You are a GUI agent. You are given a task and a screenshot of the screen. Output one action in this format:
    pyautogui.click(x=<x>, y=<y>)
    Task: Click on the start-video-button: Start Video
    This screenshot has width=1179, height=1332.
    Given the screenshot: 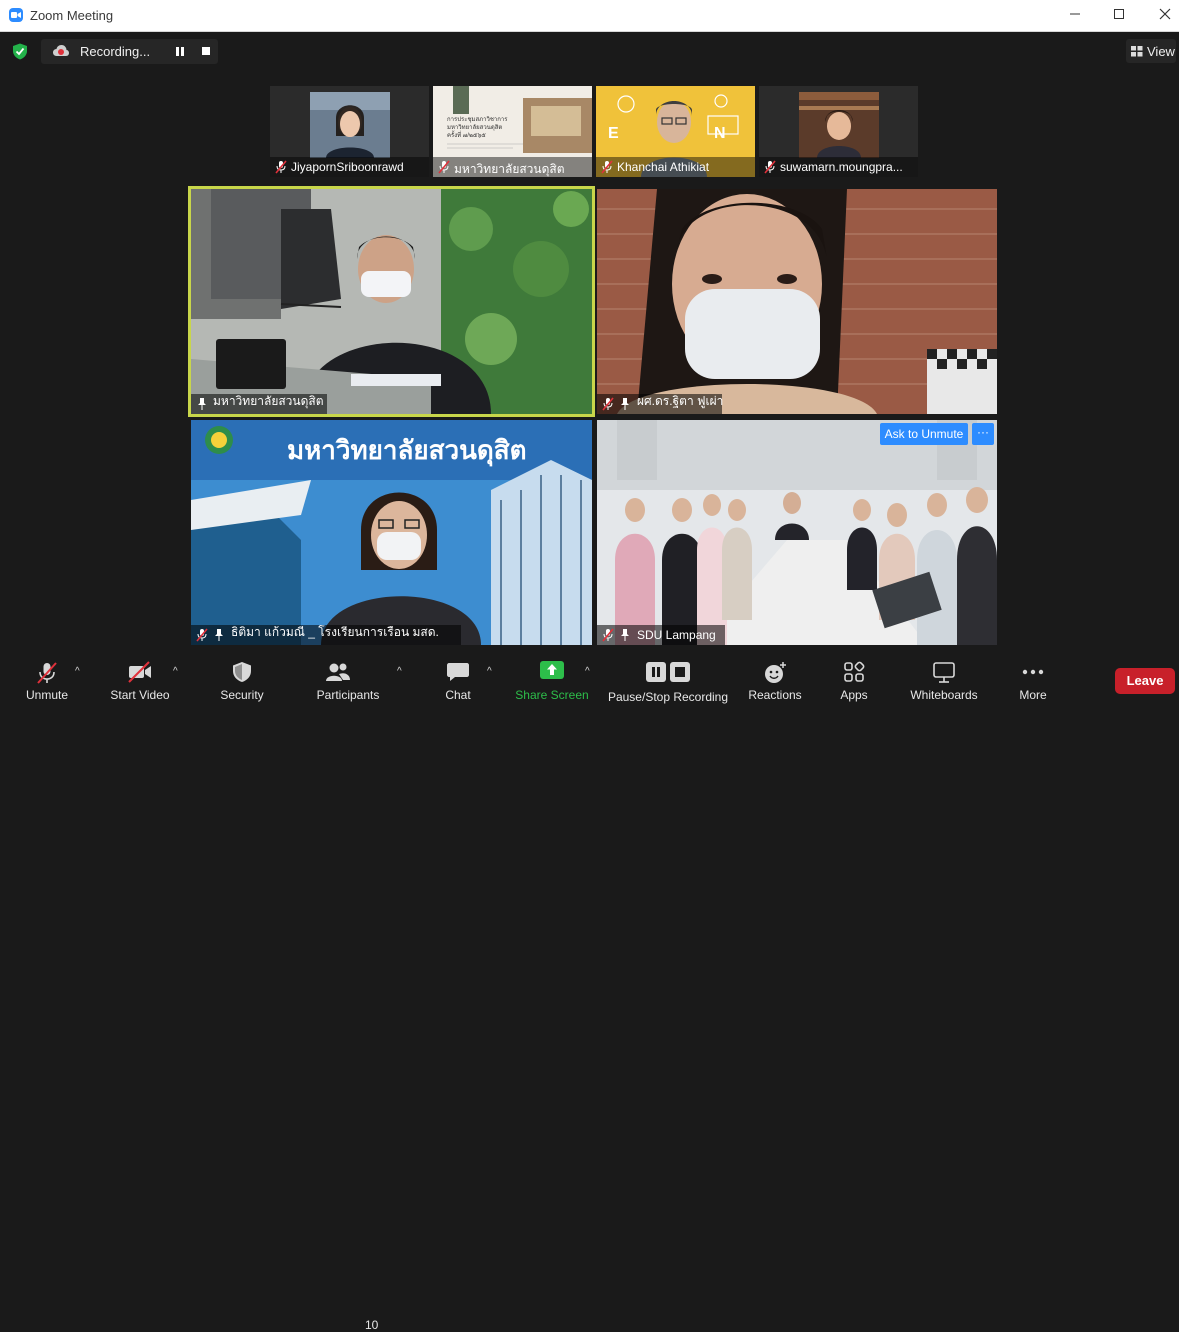 What is the action you would take?
    pyautogui.click(x=140, y=682)
    